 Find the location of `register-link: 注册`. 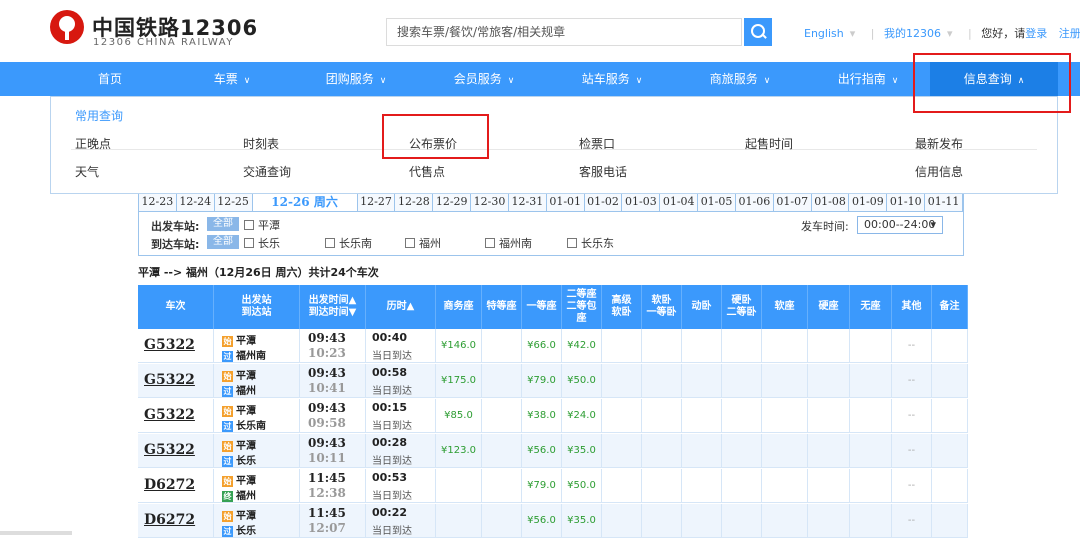

register-link: 注册 is located at coordinates (1069, 33).